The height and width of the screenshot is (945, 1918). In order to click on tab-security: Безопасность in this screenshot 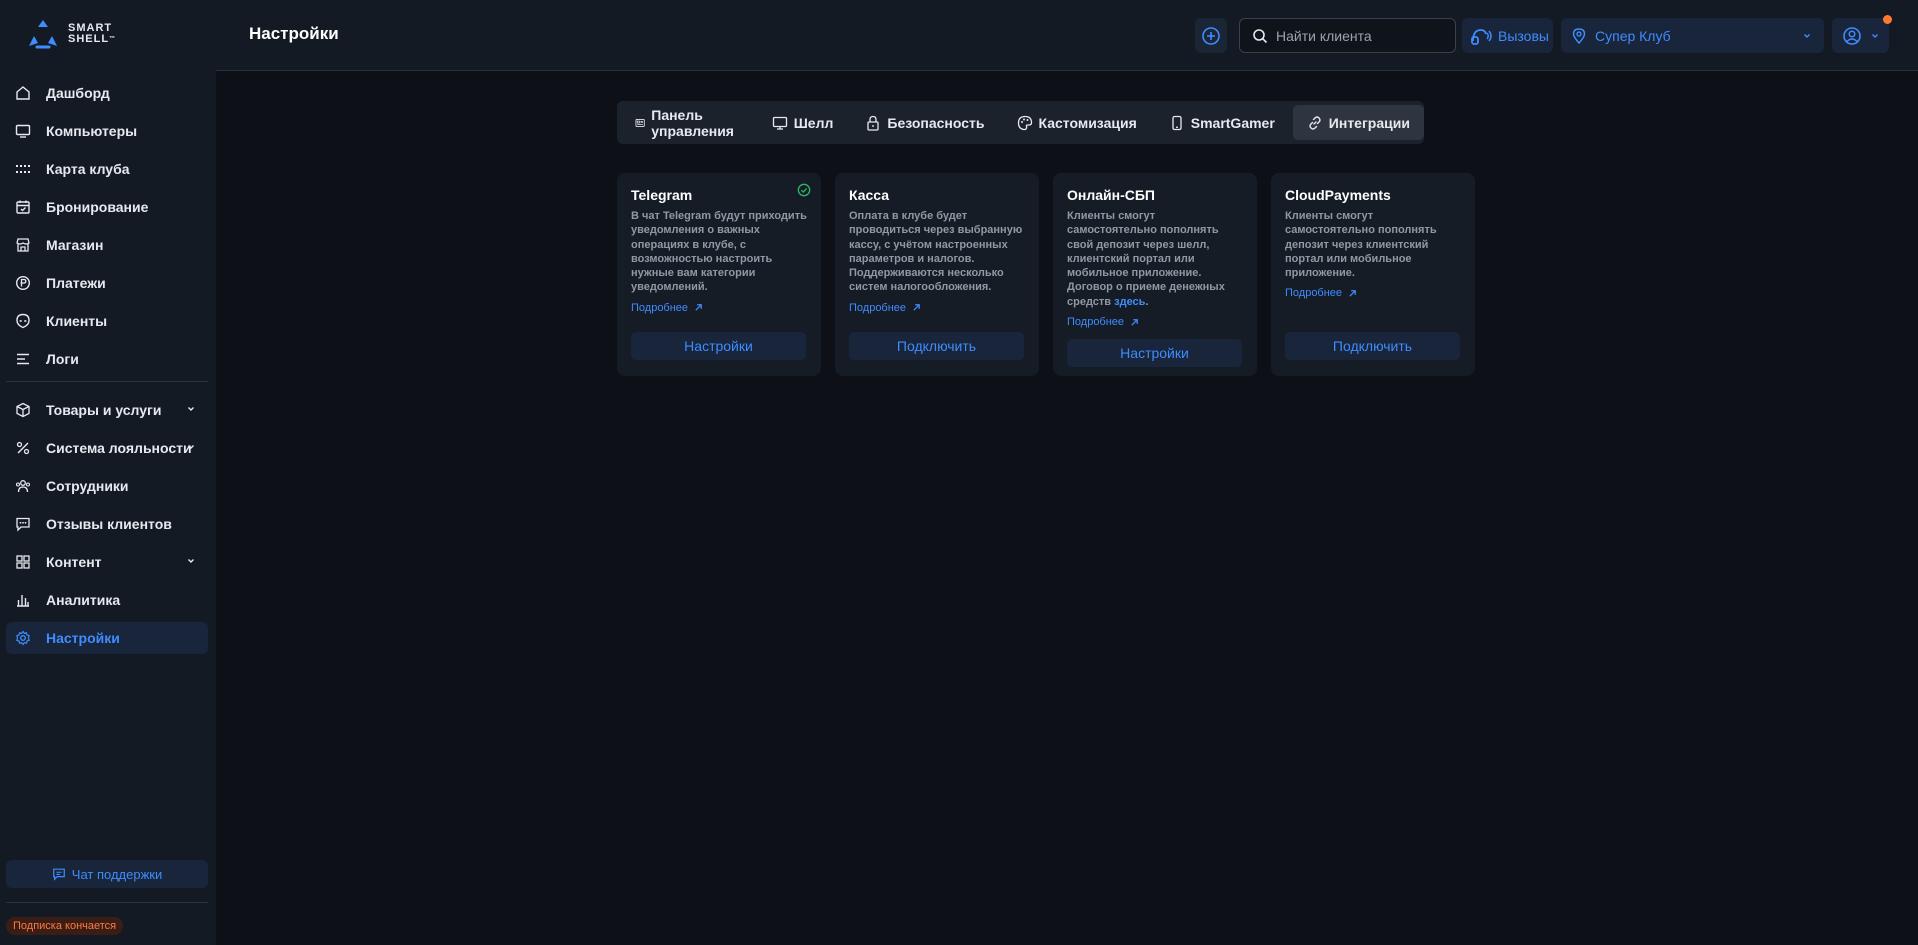, I will do `click(924, 122)`.